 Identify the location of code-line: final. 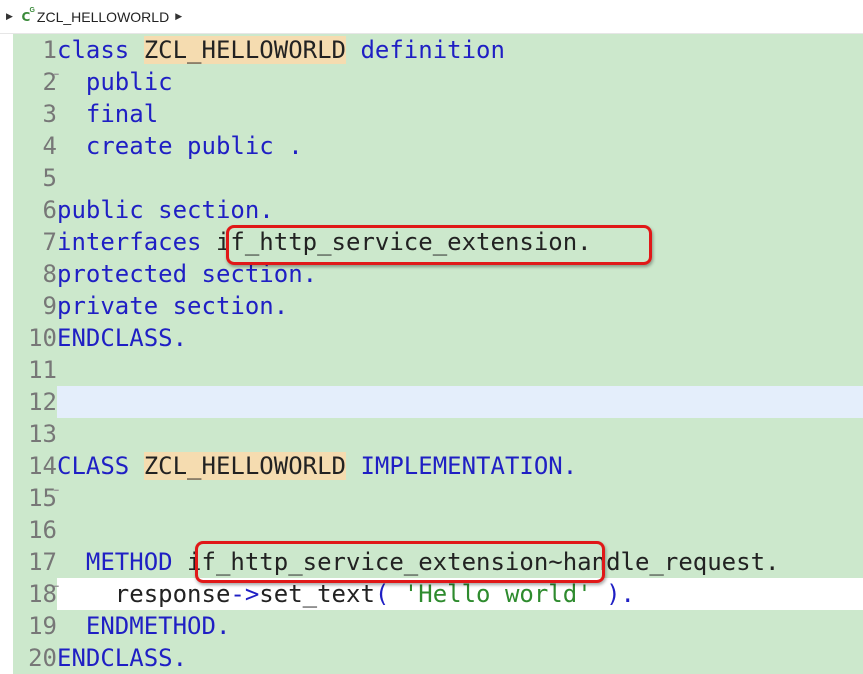
(460, 114).